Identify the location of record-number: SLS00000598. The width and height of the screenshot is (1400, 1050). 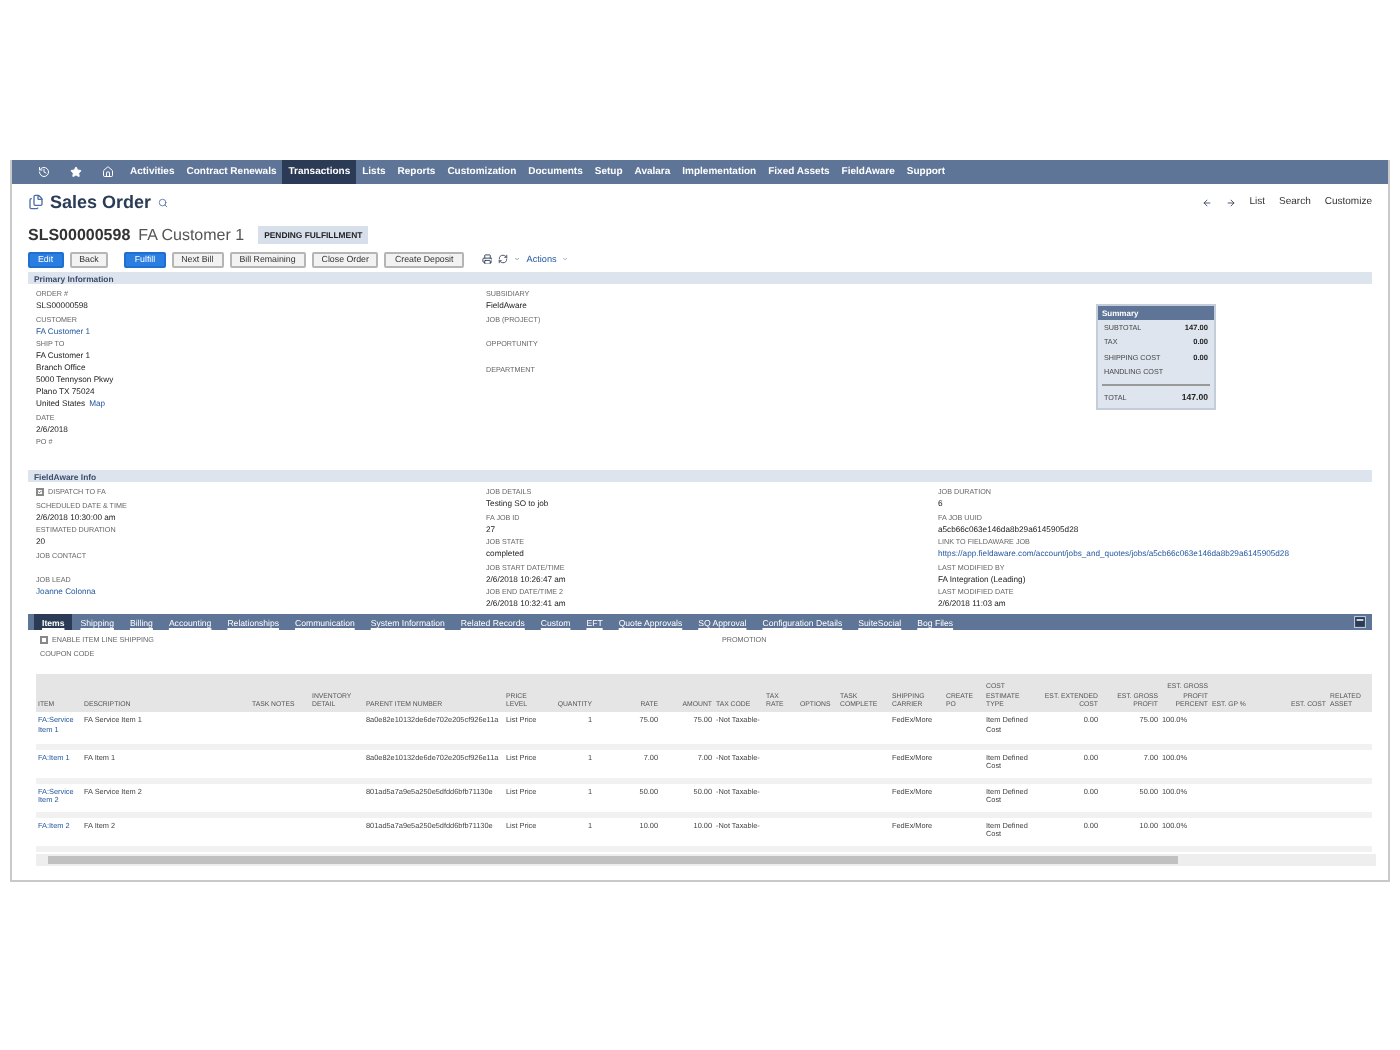
(79, 234).